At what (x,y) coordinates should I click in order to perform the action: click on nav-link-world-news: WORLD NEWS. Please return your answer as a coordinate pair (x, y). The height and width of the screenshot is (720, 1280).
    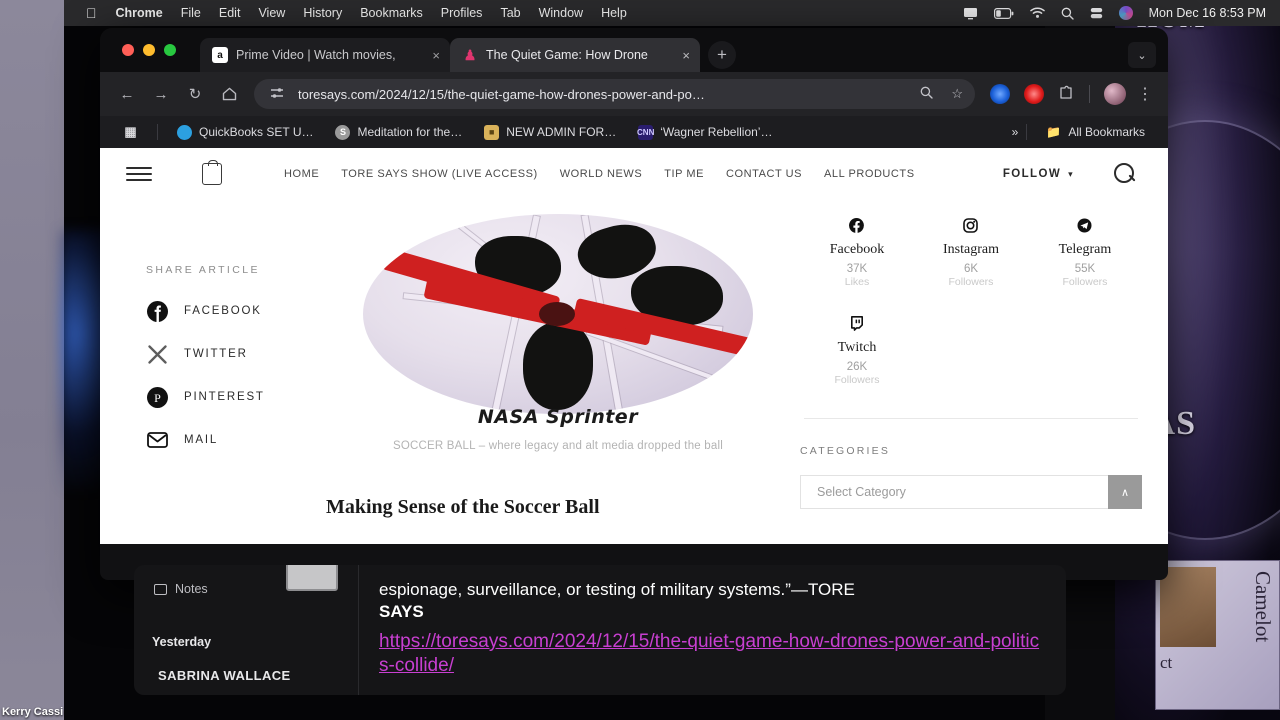
    Looking at the image, I should click on (601, 174).